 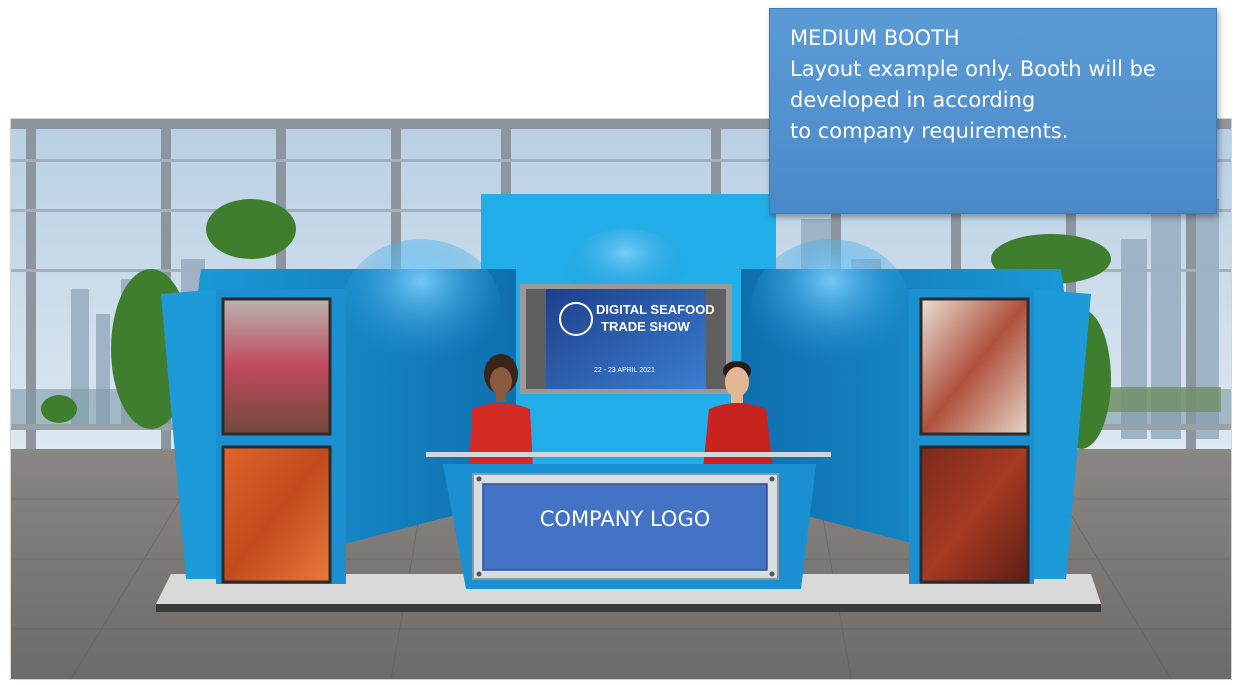 What do you see at coordinates (973, 69) in the screenshot?
I see `callout-line-1: Layout example only. Booth will be` at bounding box center [973, 69].